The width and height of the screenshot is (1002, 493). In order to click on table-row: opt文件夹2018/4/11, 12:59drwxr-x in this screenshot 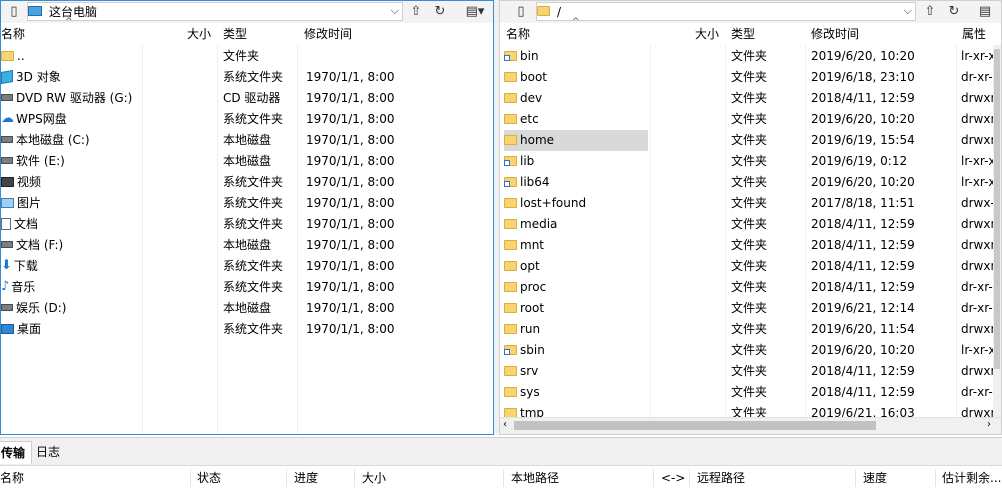, I will do `click(750, 266)`.